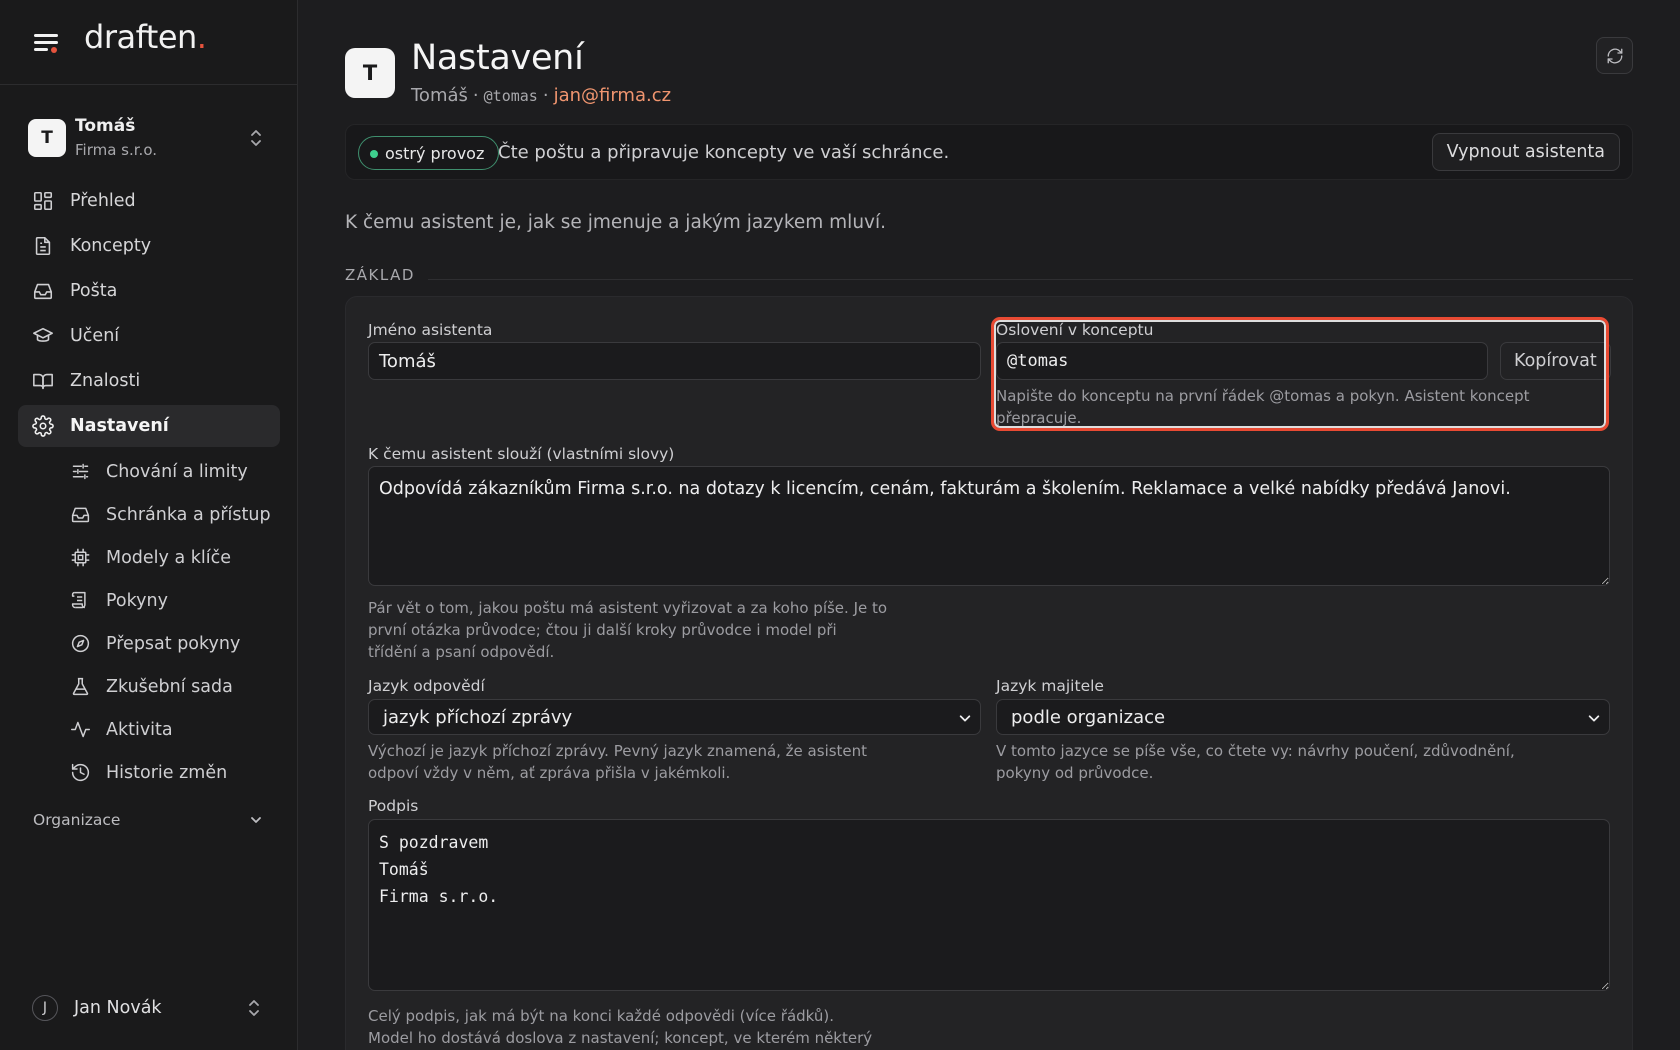 This screenshot has width=1680, height=1050. What do you see at coordinates (77, 820) in the screenshot?
I see `organization-label: Organizace` at bounding box center [77, 820].